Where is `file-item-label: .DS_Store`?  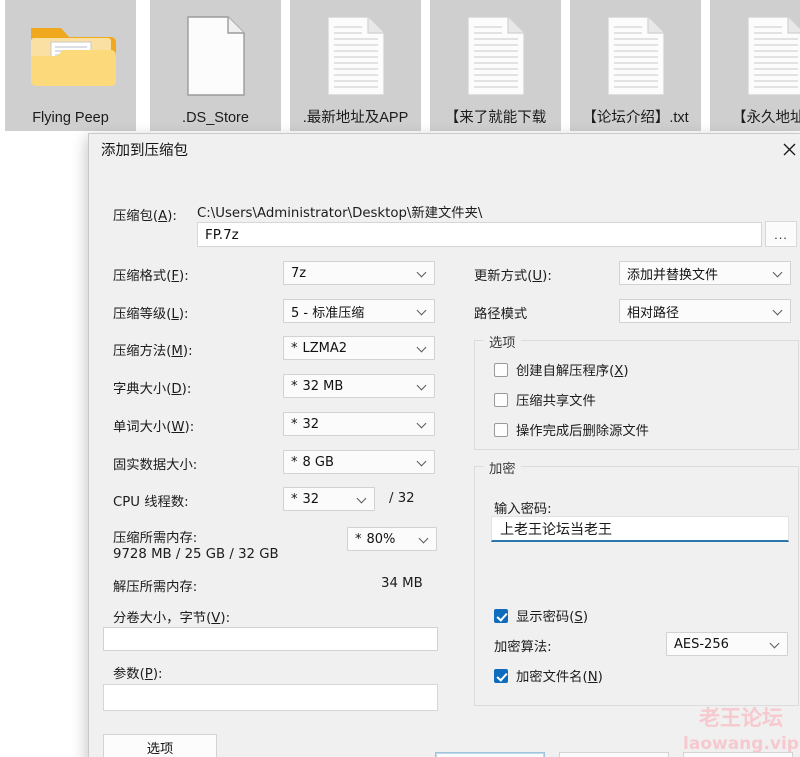
file-item-label: .DS_Store is located at coordinates (215, 118).